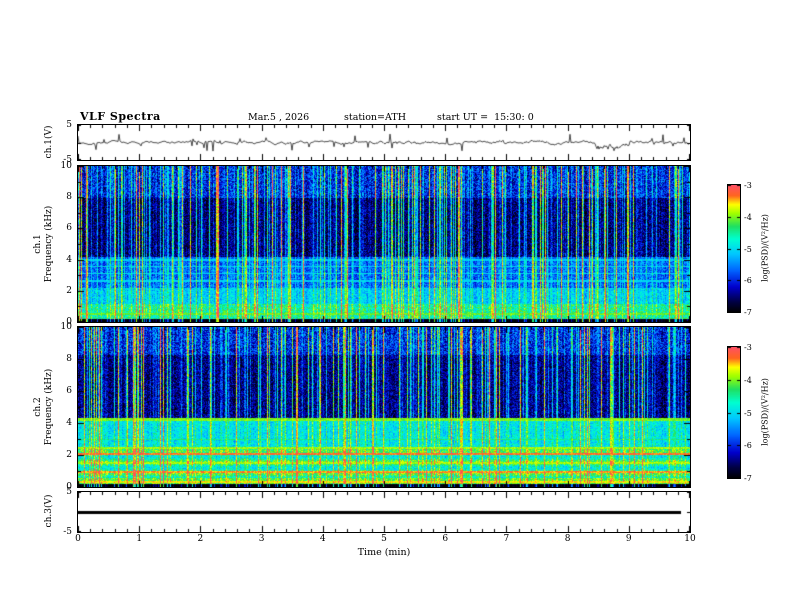 The width and height of the screenshot is (792, 612). Describe the element at coordinates (49, 407) in the screenshot. I see `ch2-axis-label-line2: Frequency (kHz)` at that location.